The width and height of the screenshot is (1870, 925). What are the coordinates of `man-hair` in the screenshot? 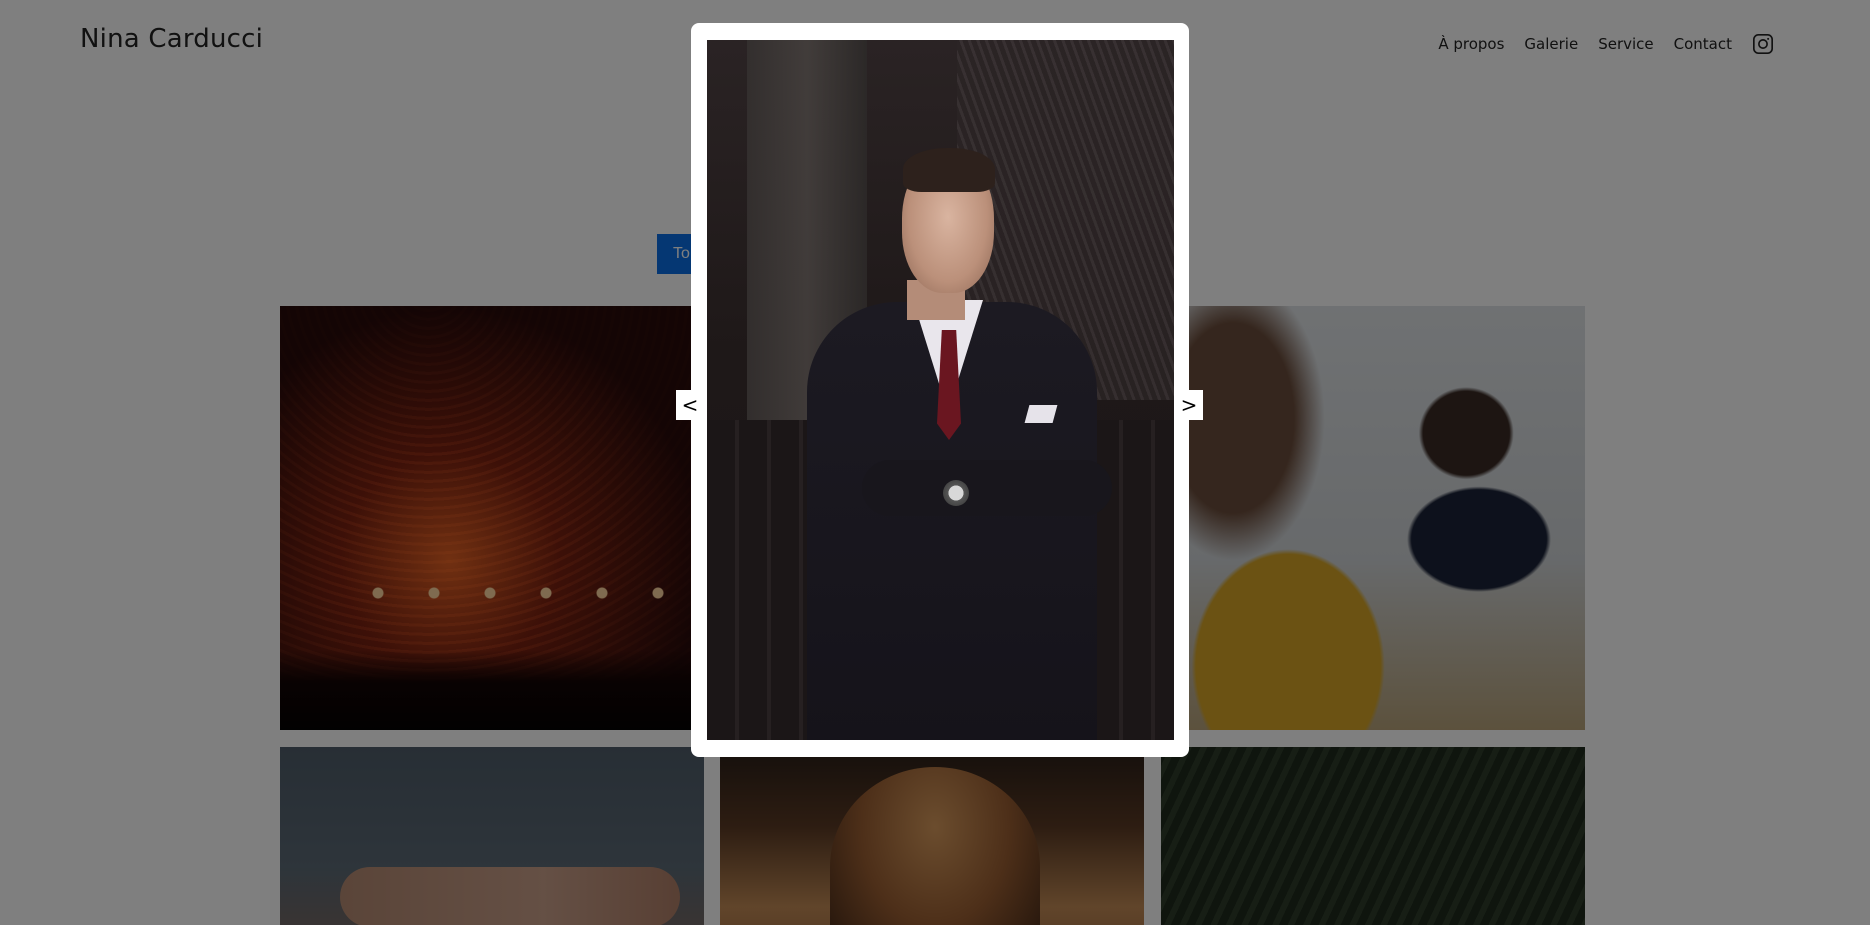 It's located at (949, 170).